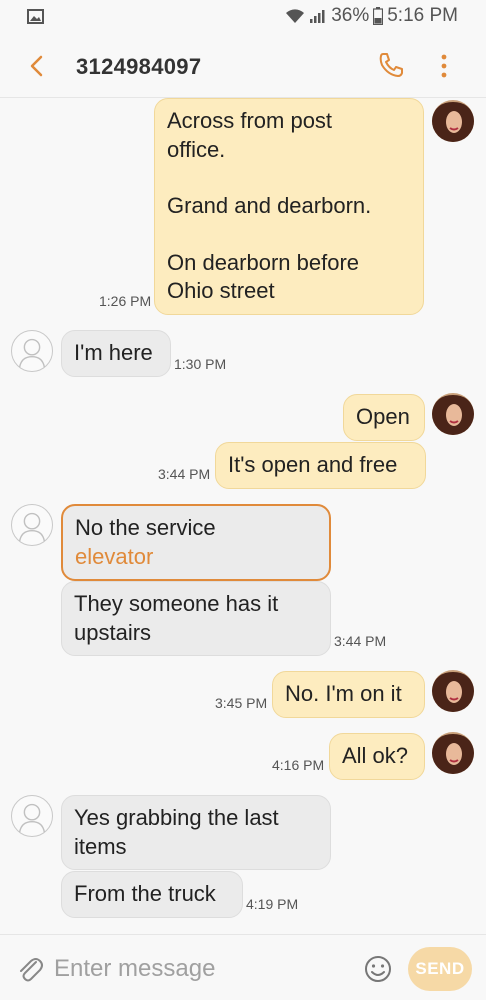  I want to click on message-text: Ohio street, so click(221, 290).